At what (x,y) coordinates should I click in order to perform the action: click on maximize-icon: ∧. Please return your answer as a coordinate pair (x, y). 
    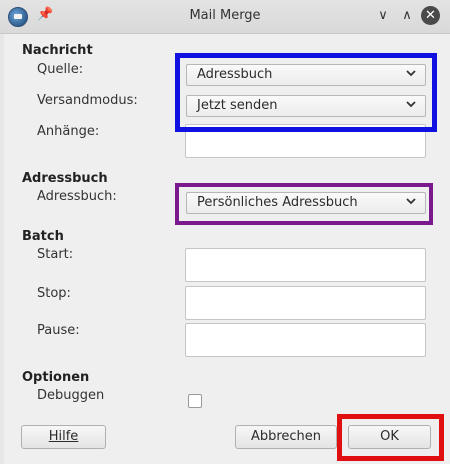
    Looking at the image, I should click on (407, 16).